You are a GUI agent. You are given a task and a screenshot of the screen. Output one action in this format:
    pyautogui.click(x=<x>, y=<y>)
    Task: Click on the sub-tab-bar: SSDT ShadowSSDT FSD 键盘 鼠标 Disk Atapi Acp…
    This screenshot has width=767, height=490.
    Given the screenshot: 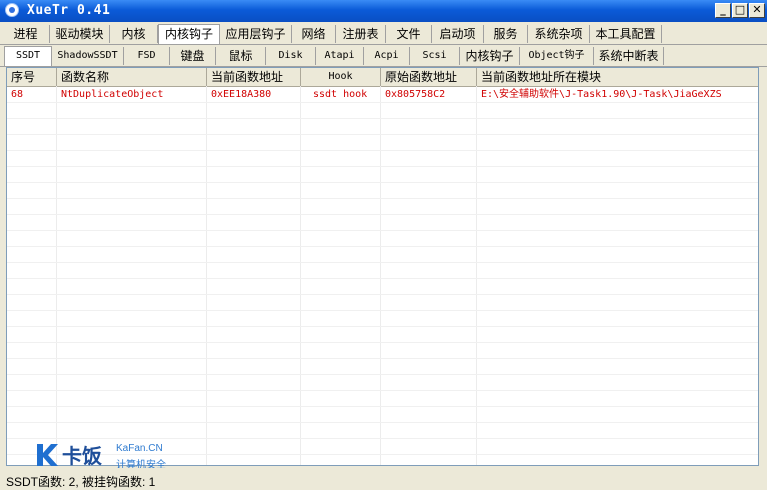 What is the action you would take?
    pyautogui.click(x=383, y=56)
    